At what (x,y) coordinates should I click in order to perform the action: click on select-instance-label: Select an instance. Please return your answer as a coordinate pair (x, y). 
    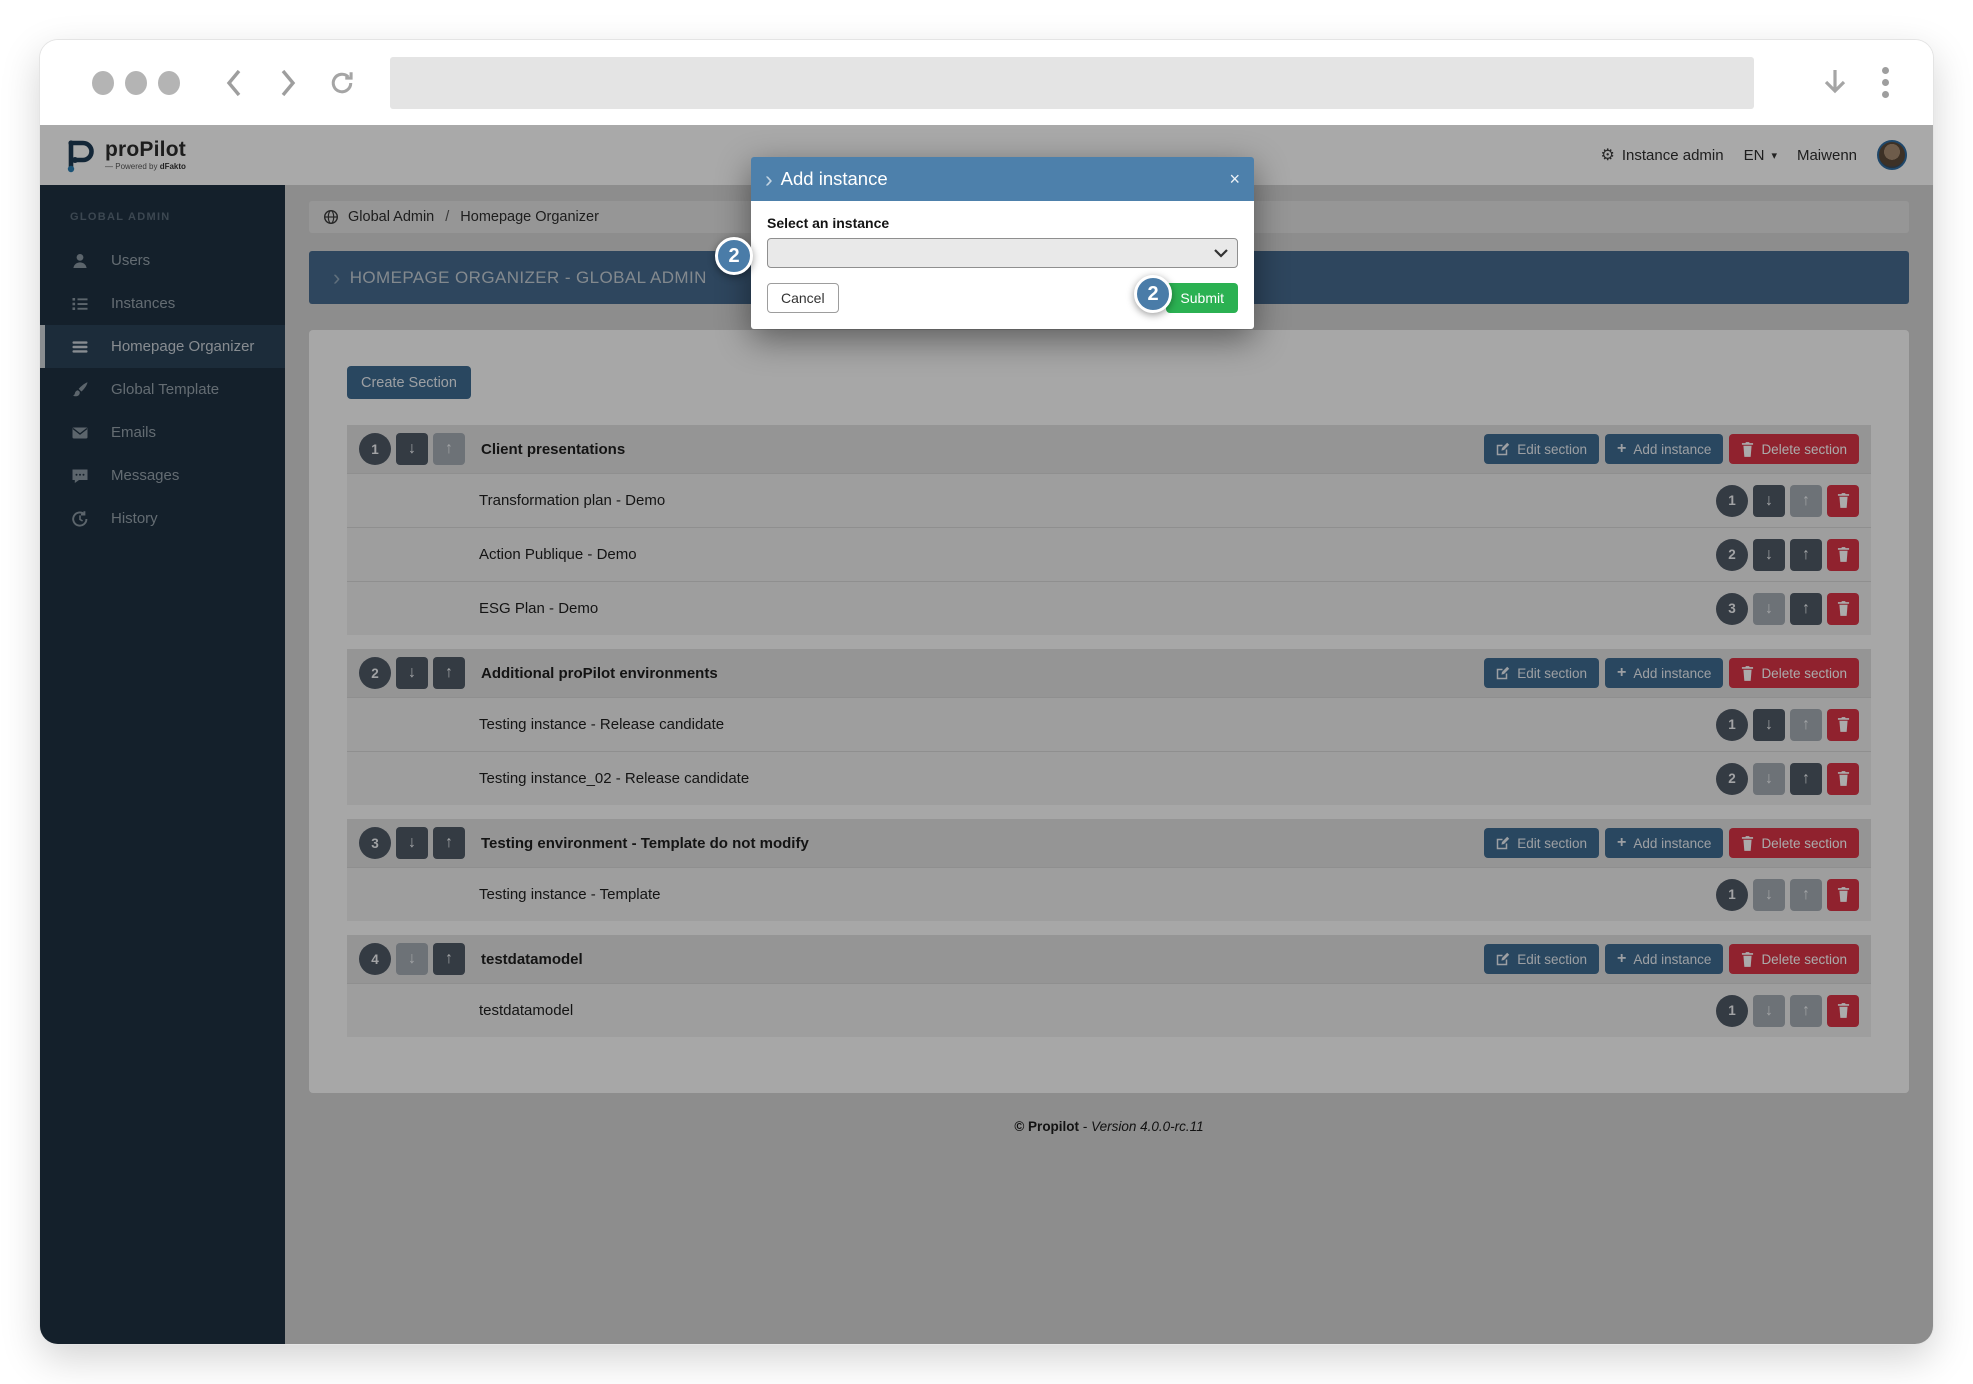
    Looking at the image, I should click on (828, 223).